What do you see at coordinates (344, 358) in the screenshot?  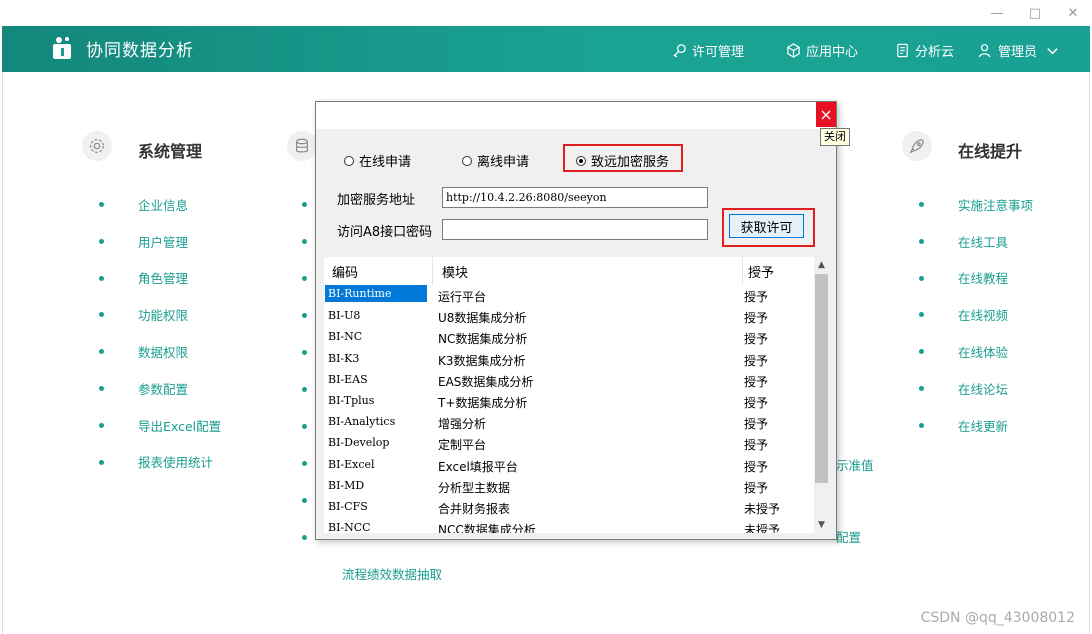 I see `cell-code: BI-K3` at bounding box center [344, 358].